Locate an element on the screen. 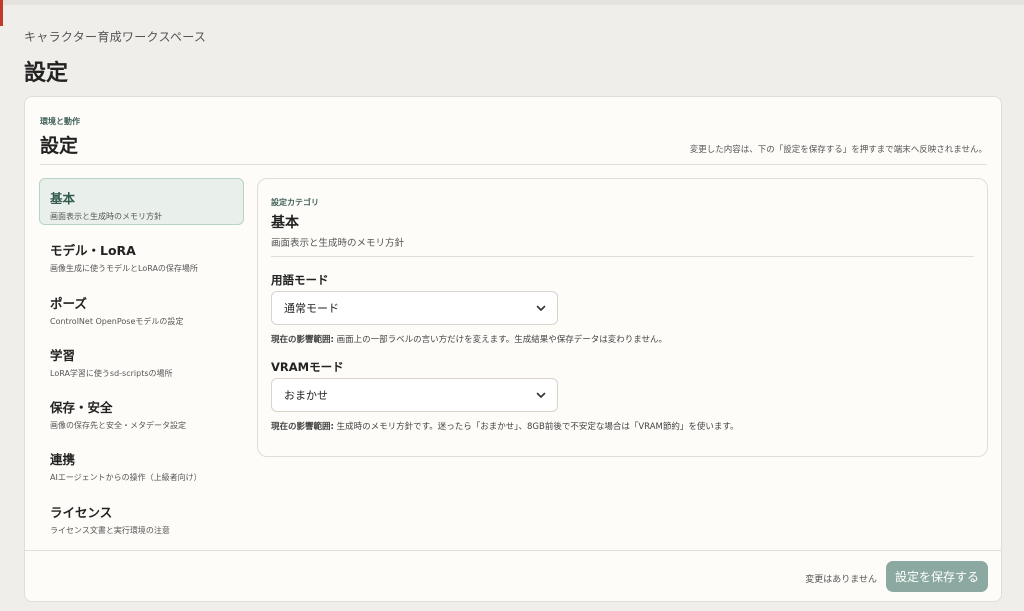 This screenshot has width=1024, height=611. card-eyebrow: 環境と動作 is located at coordinates (60, 121).